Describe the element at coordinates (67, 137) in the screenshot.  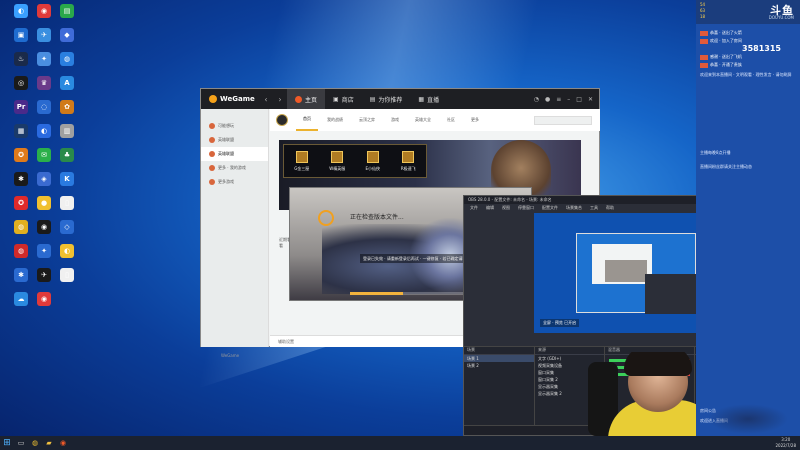
I see `desktop-icon: ▥` at that location.